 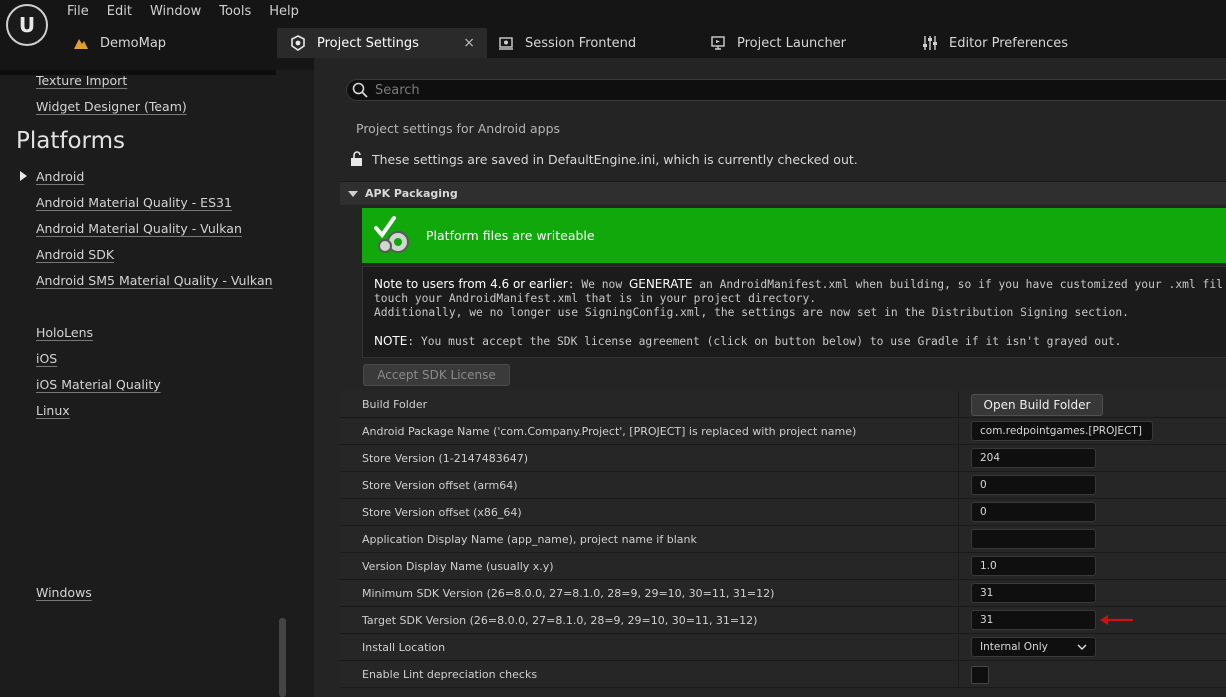 I want to click on sidebar-item-widget-designer: Widget Designer (Team), so click(x=111, y=106).